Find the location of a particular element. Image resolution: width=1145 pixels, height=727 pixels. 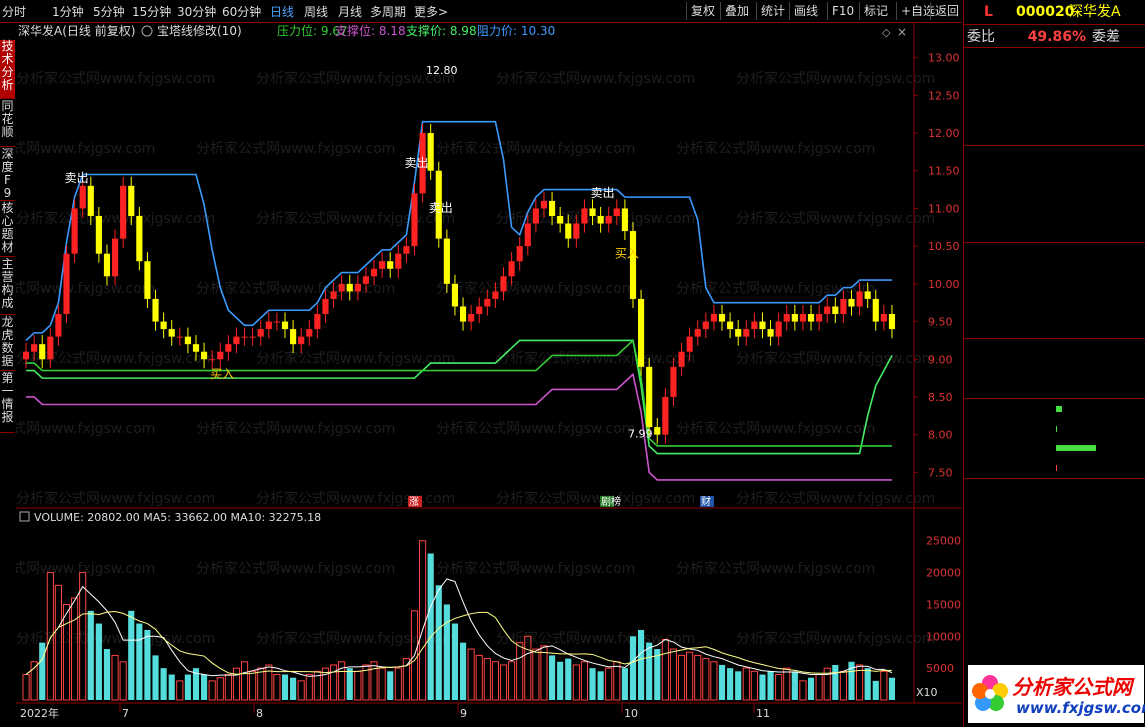

period-tab: 日线 is located at coordinates (282, 11).